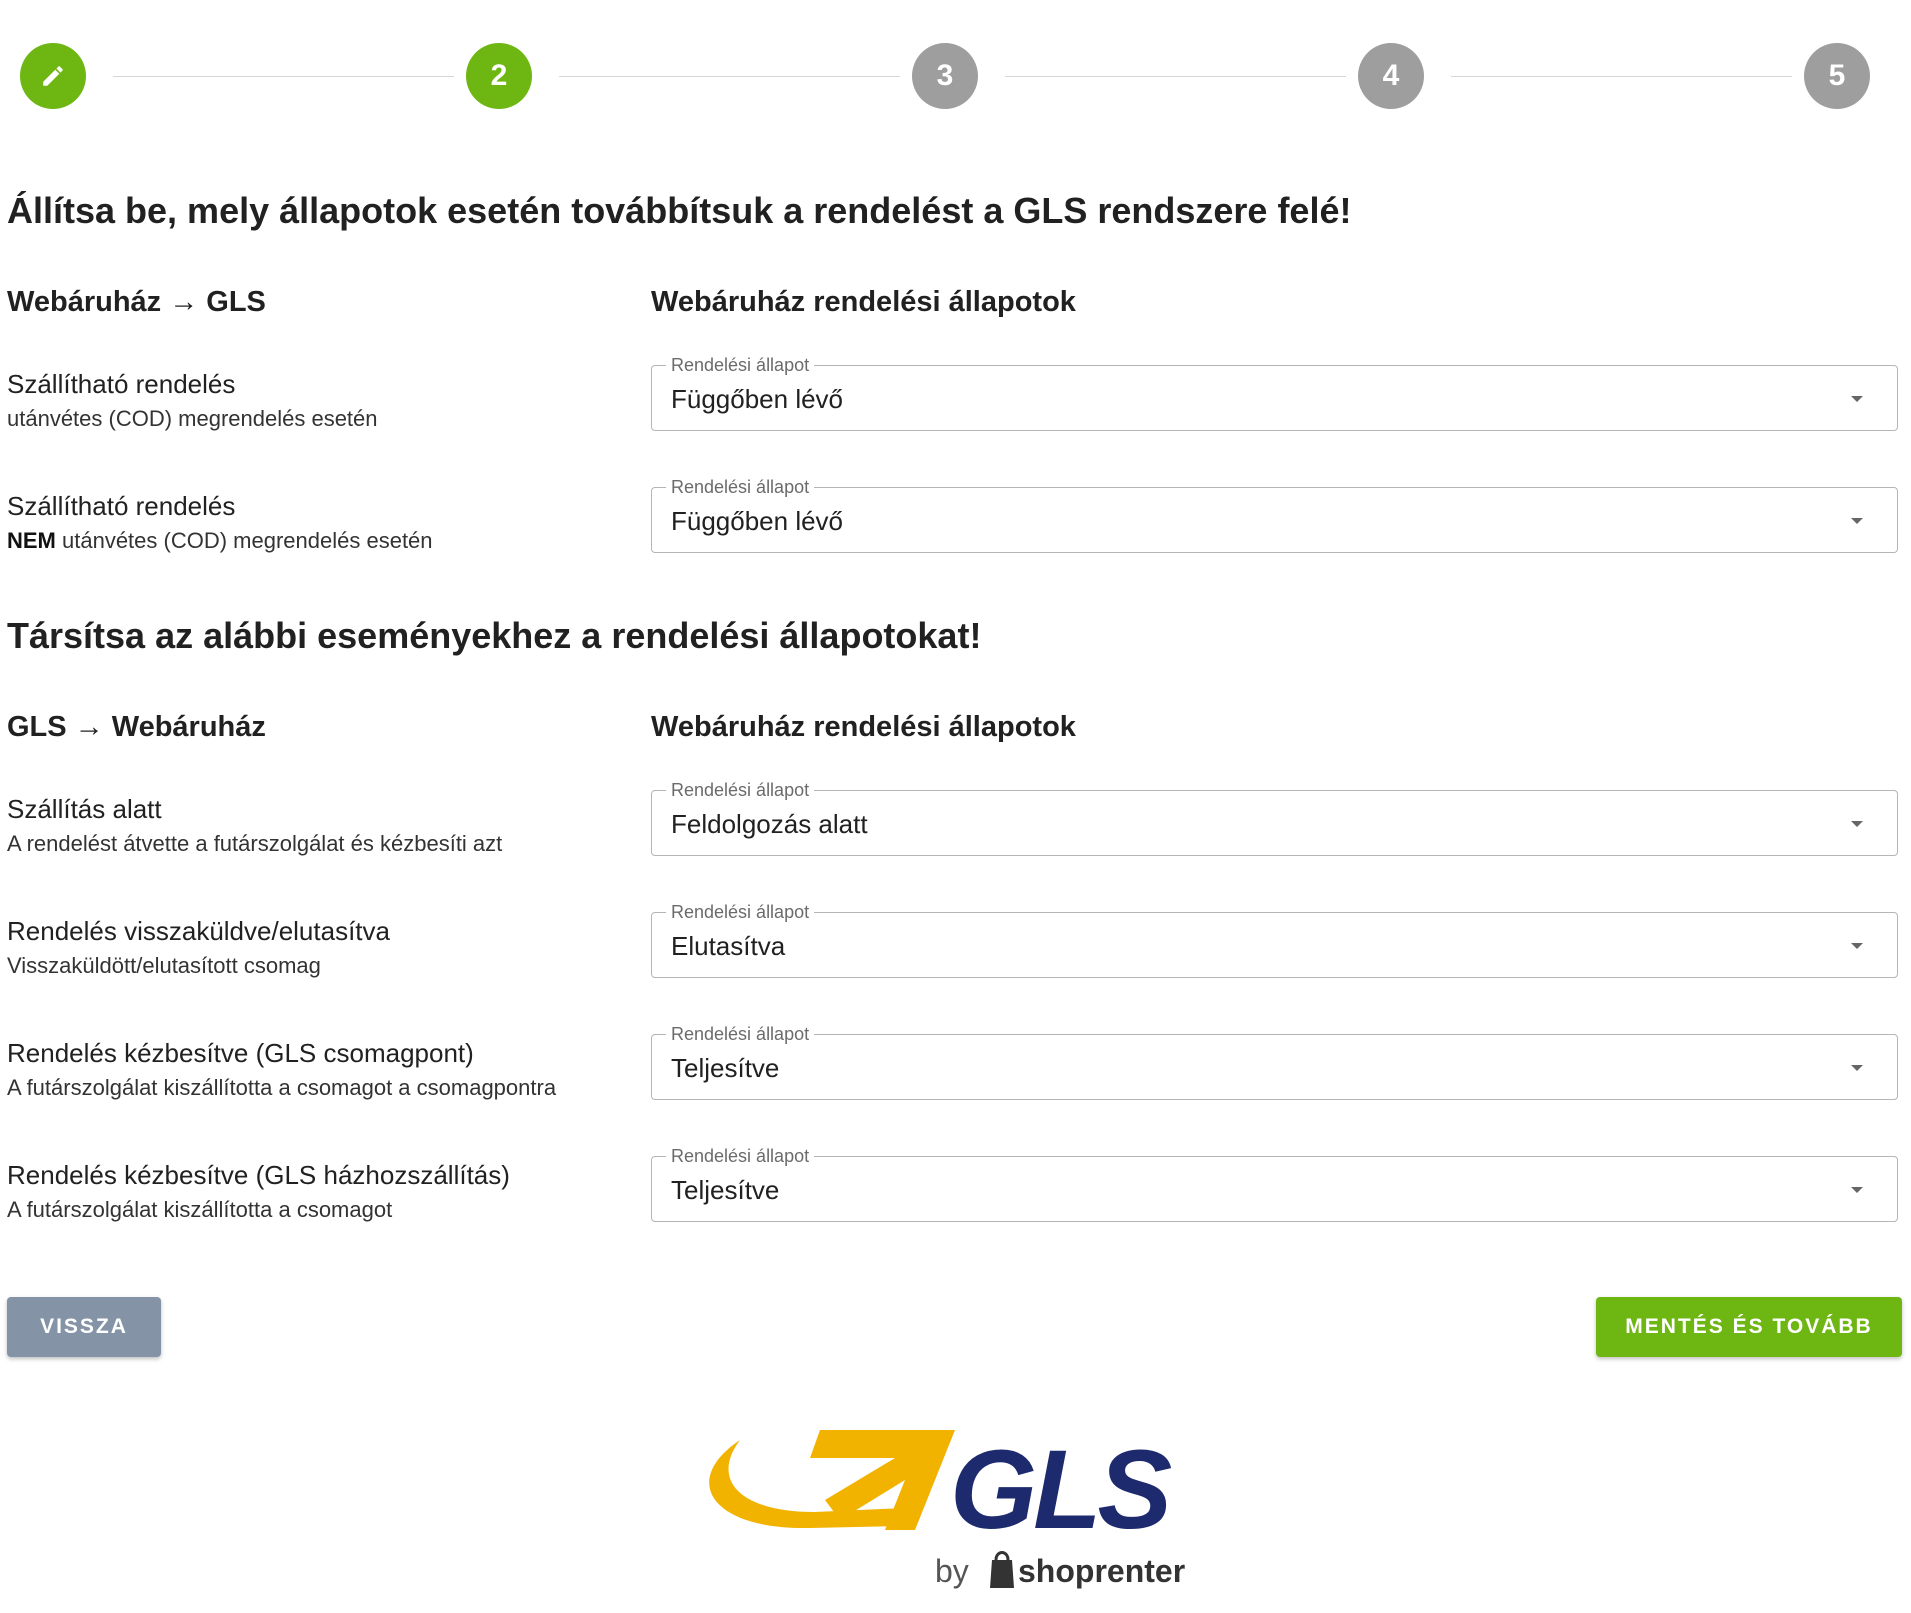 This screenshot has height=1613, width=1911. What do you see at coordinates (863, 727) in the screenshot?
I see `section2-right-header: Webáruház rendelési állapotok` at bounding box center [863, 727].